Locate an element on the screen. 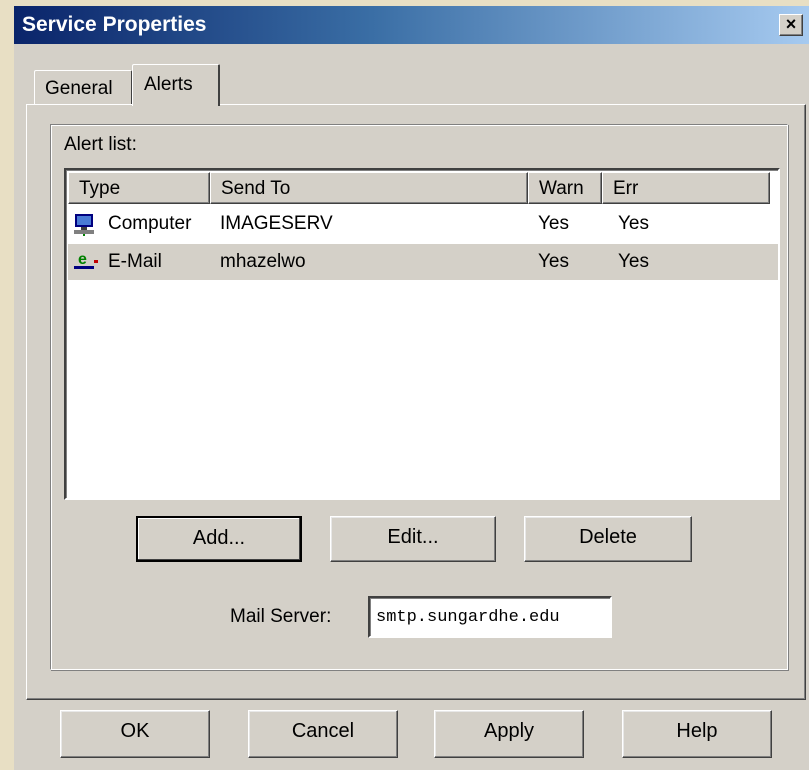 This screenshot has height=770, width=809. delete-button: Delete is located at coordinates (608, 539).